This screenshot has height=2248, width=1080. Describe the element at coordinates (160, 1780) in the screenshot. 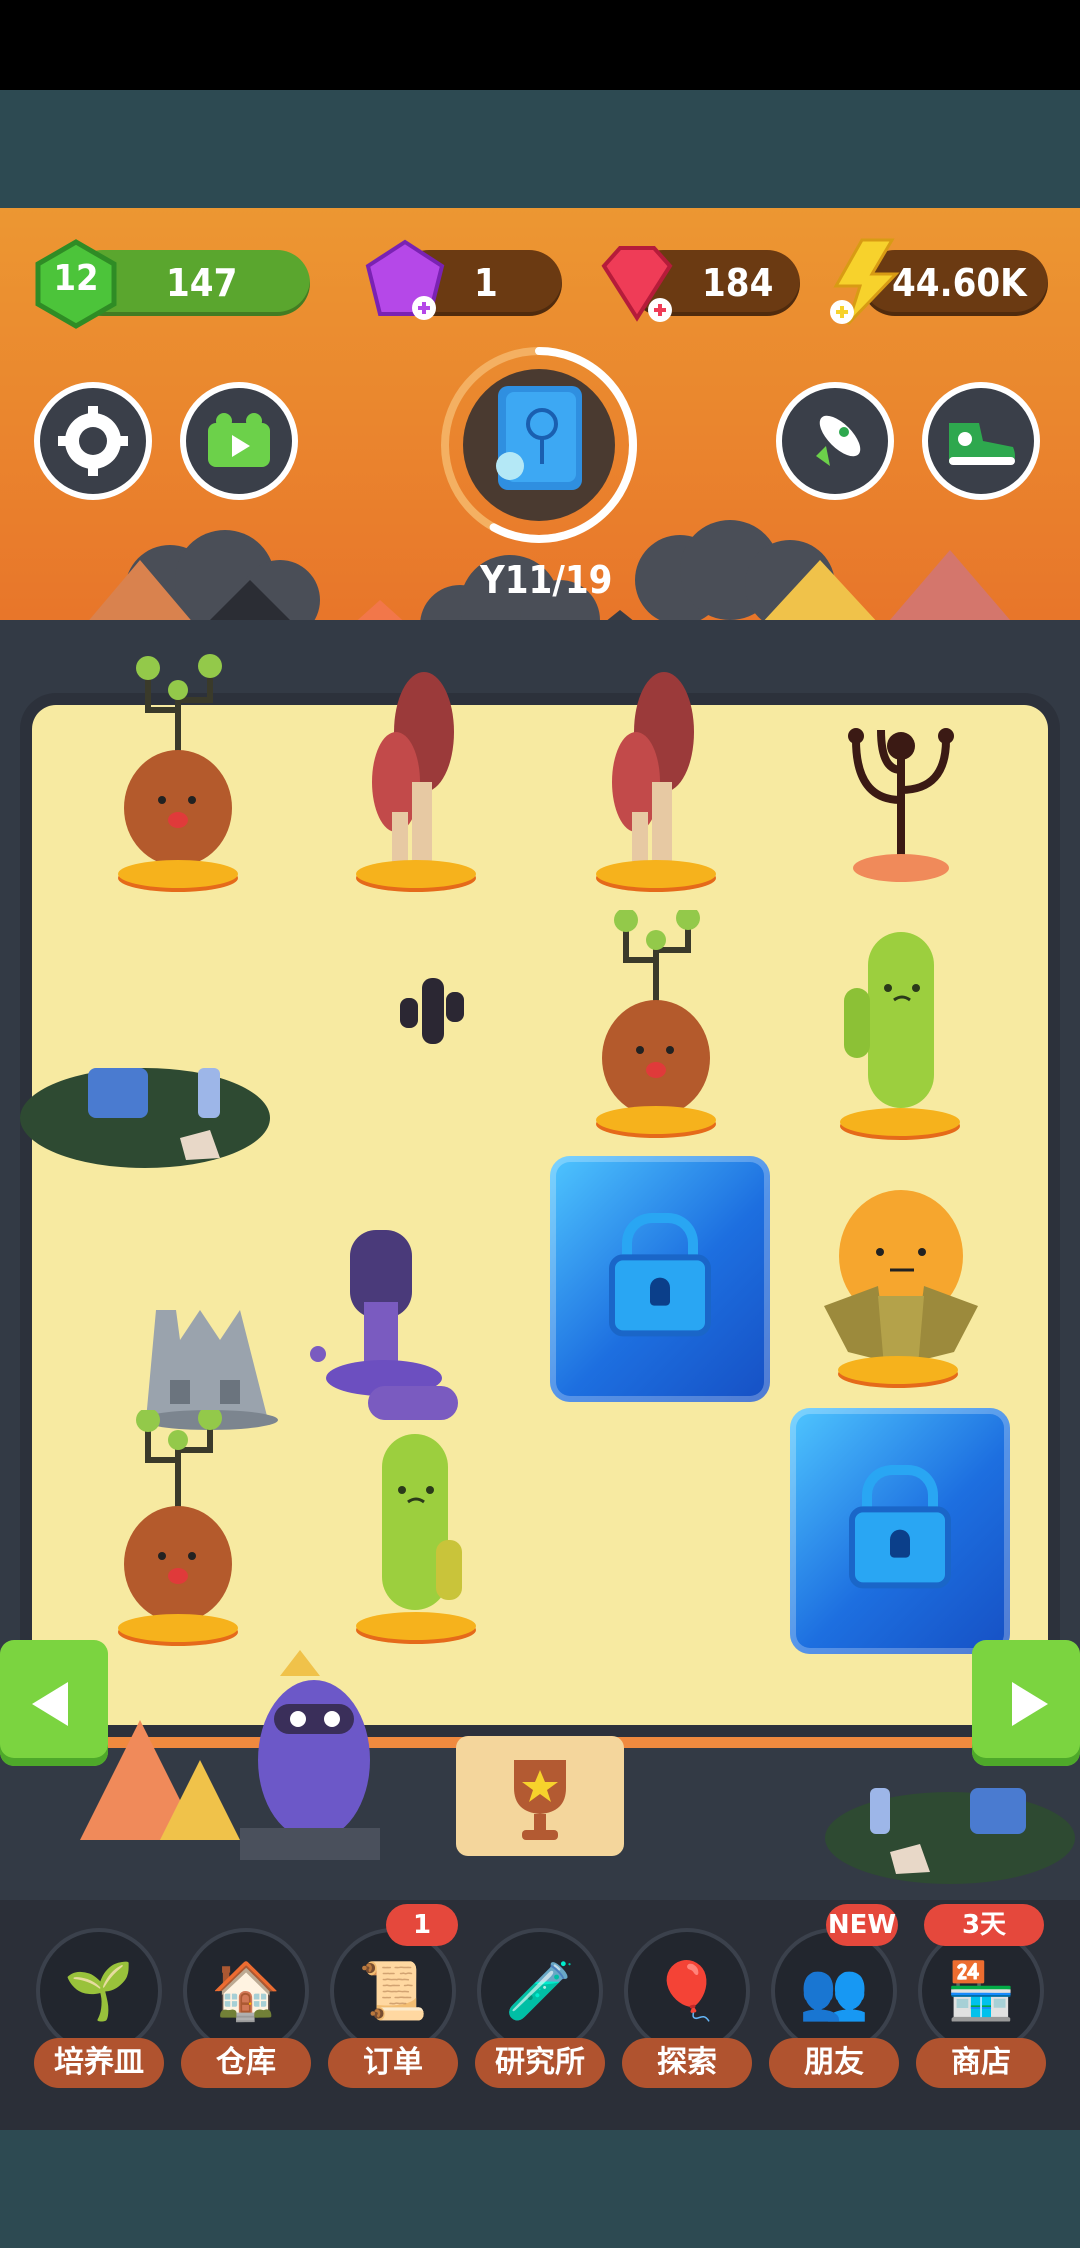

I see `pyramid-decor` at that location.